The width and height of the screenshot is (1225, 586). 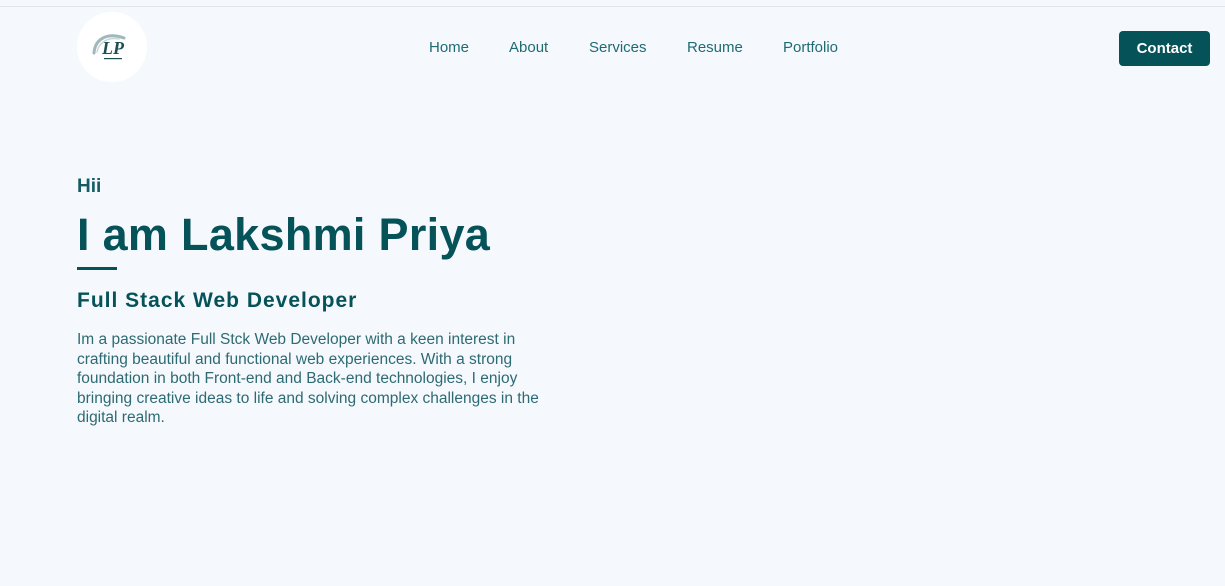 What do you see at coordinates (89, 186) in the screenshot?
I see `greeting: Hii` at bounding box center [89, 186].